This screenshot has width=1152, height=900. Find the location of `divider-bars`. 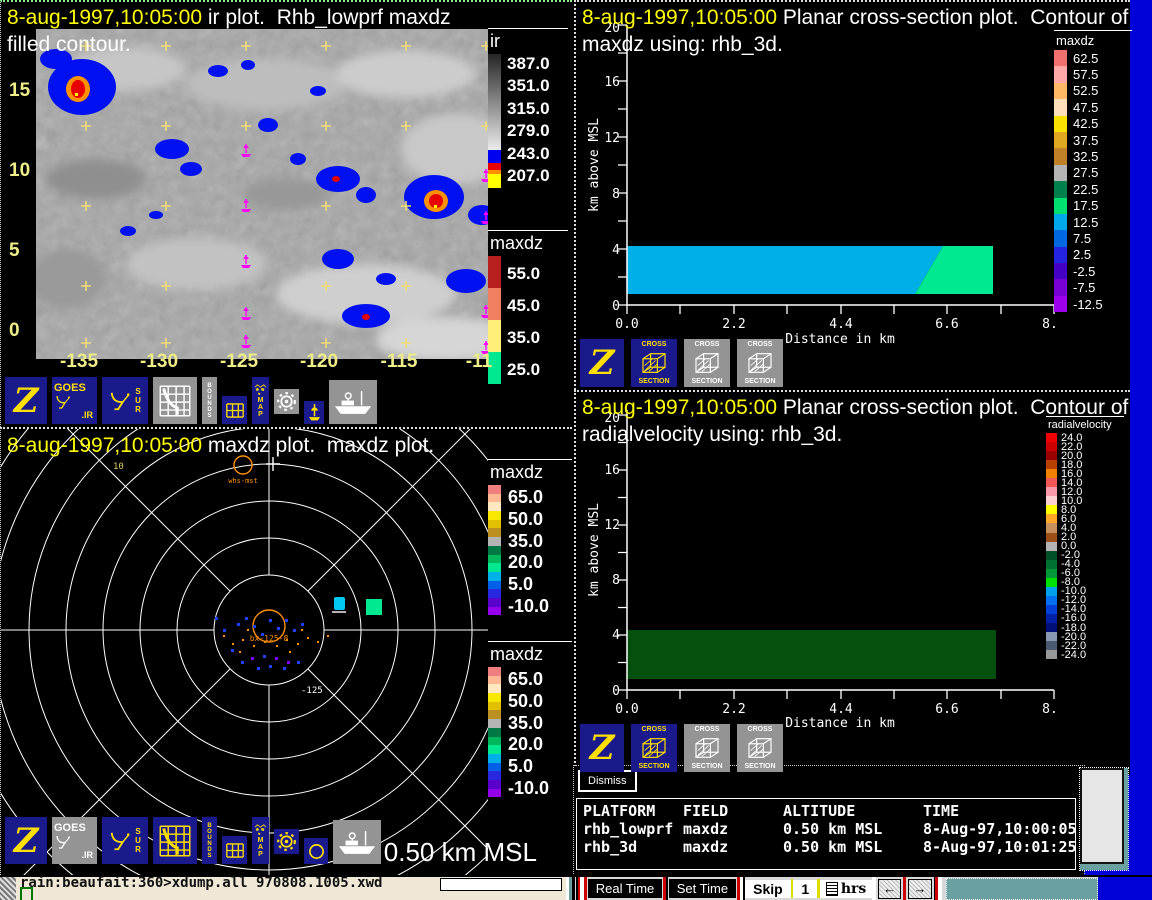

divider-bars is located at coordinates (571, 888).